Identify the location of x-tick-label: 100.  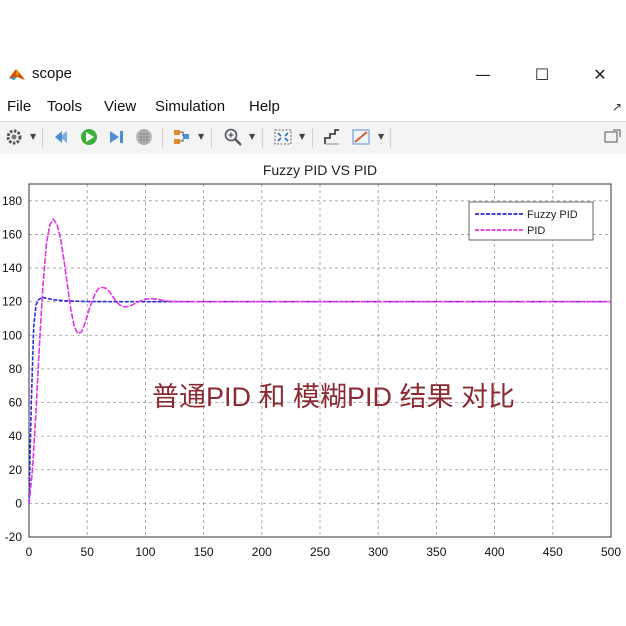
(145, 552).